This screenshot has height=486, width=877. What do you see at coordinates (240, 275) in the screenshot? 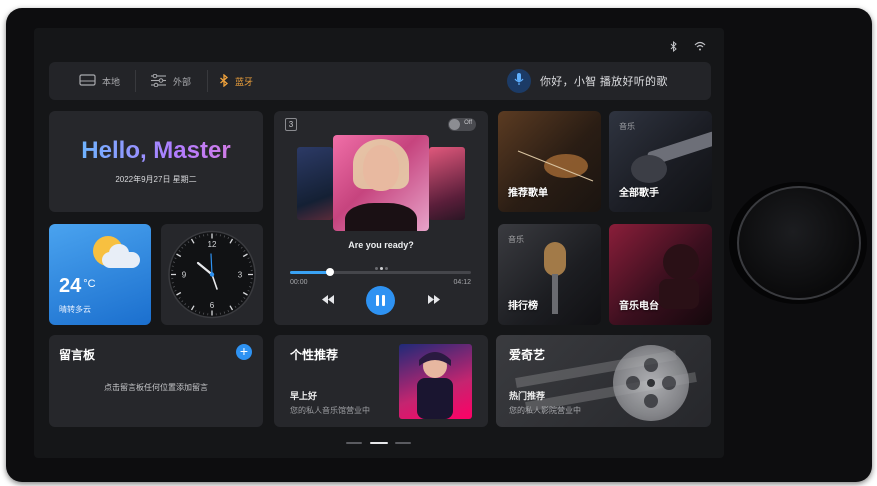
I see `clock-numeral-3: 3` at bounding box center [240, 275].